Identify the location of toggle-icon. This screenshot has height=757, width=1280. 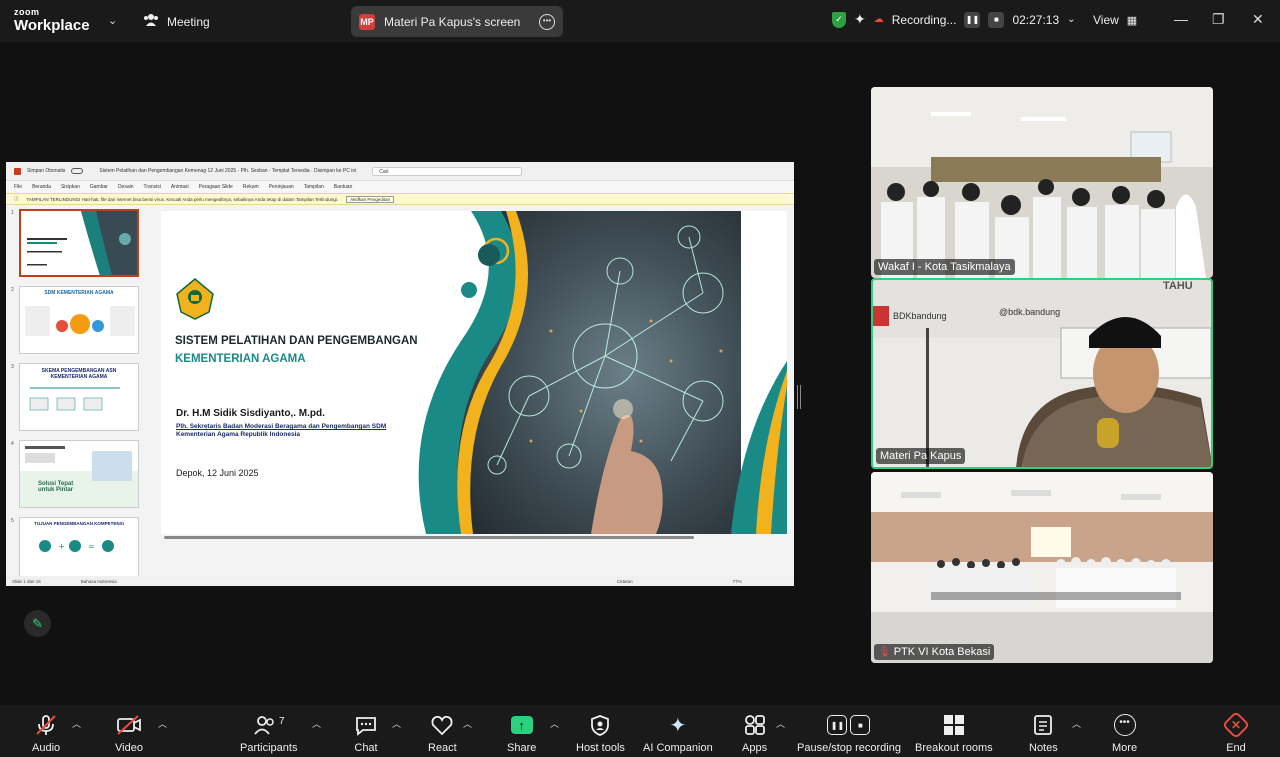
(77, 171).